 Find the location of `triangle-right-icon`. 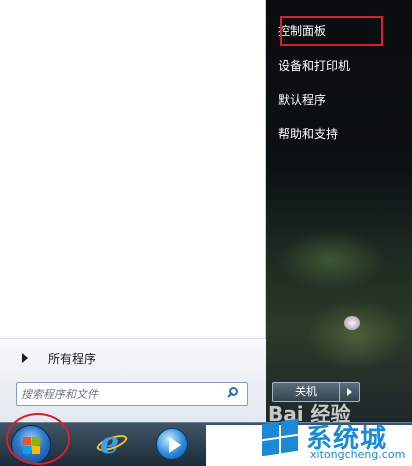

triangle-right-icon is located at coordinates (25, 358).